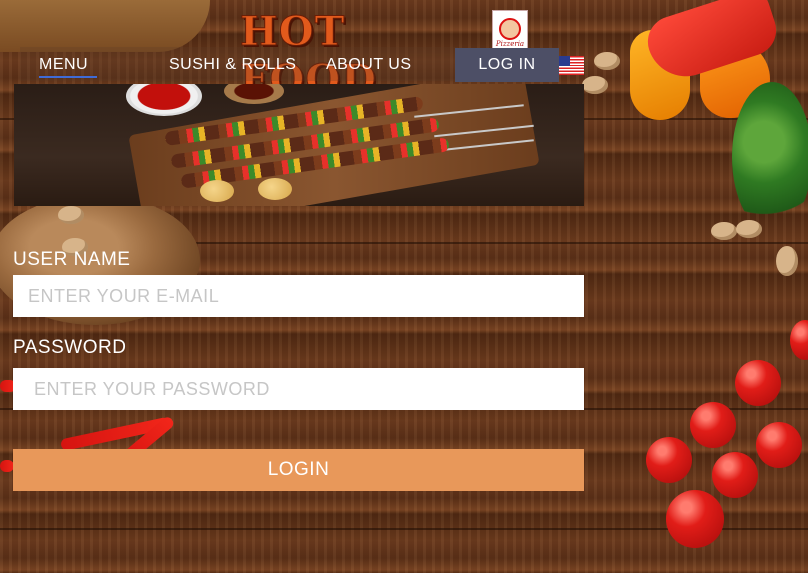 This screenshot has height=573, width=808. I want to click on sauce-bowl, so click(254, 94).